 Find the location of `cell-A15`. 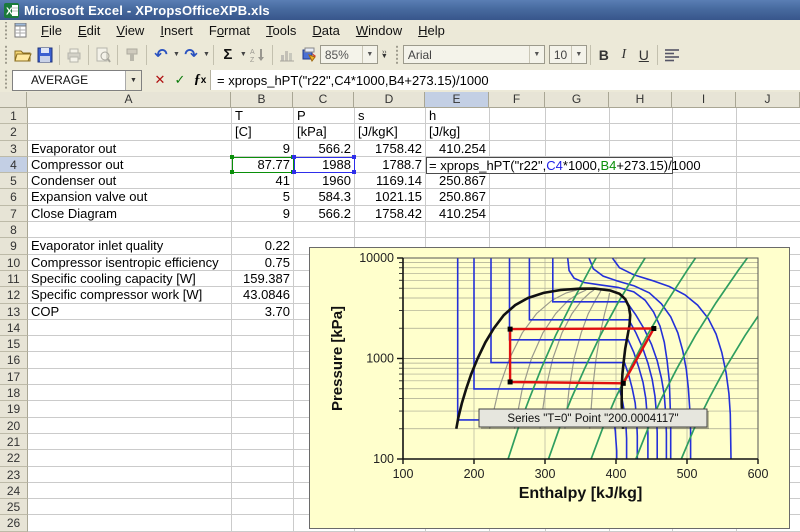

cell-A15 is located at coordinates (130, 344).